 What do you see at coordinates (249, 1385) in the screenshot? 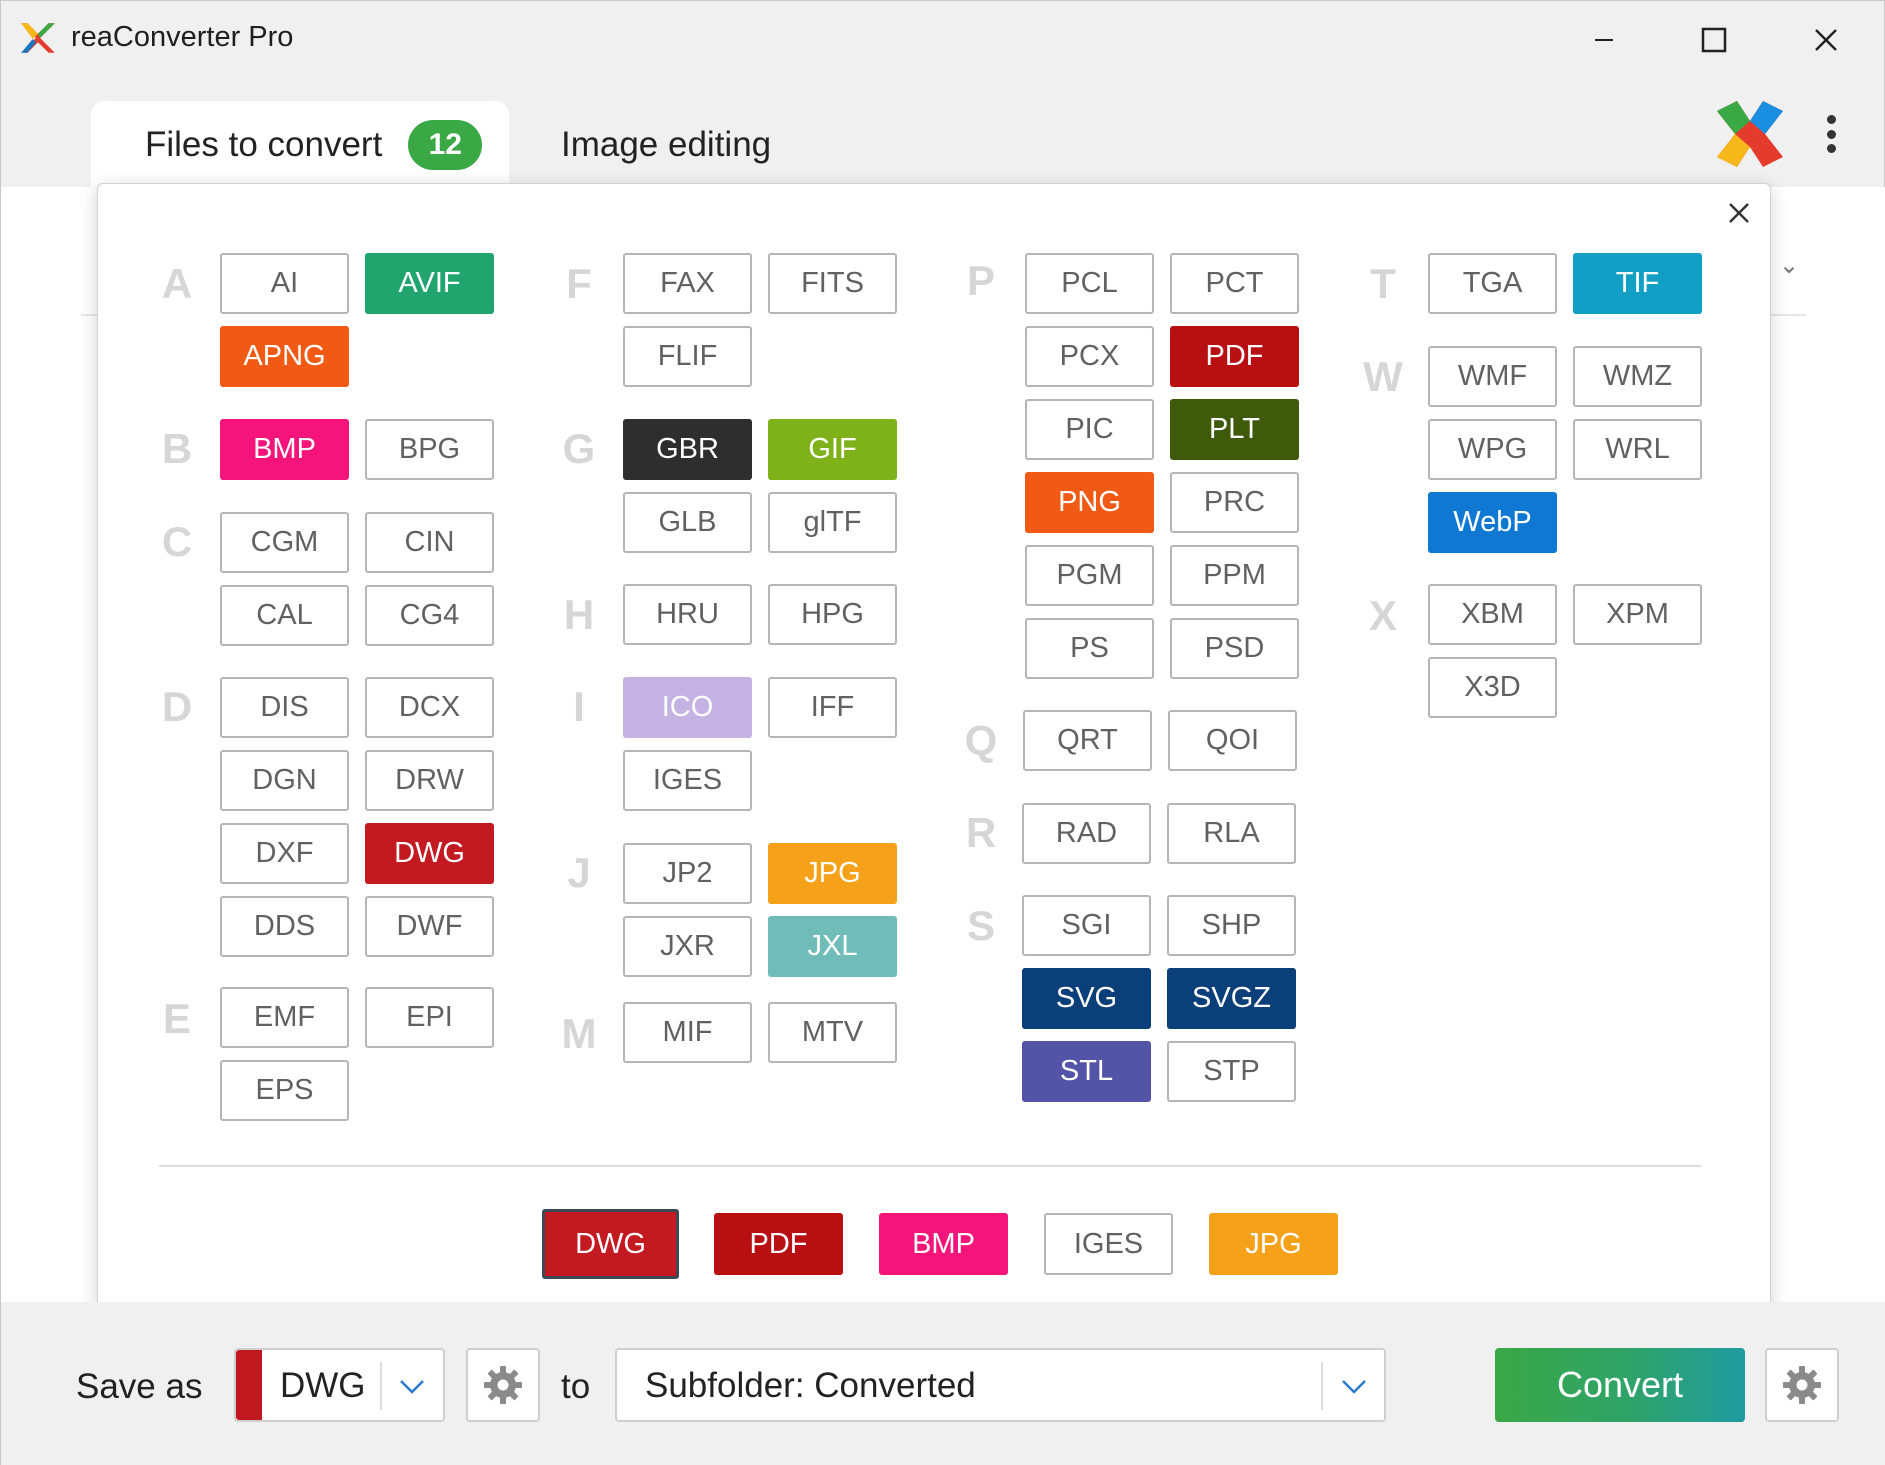
I see `format-color-swatch` at bounding box center [249, 1385].